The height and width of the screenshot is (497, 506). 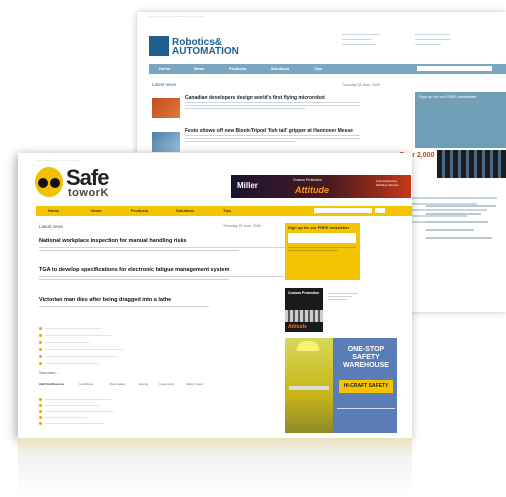 What do you see at coordinates (86, 384) in the screenshot?
I see `tab-conditions: Conditions` at bounding box center [86, 384].